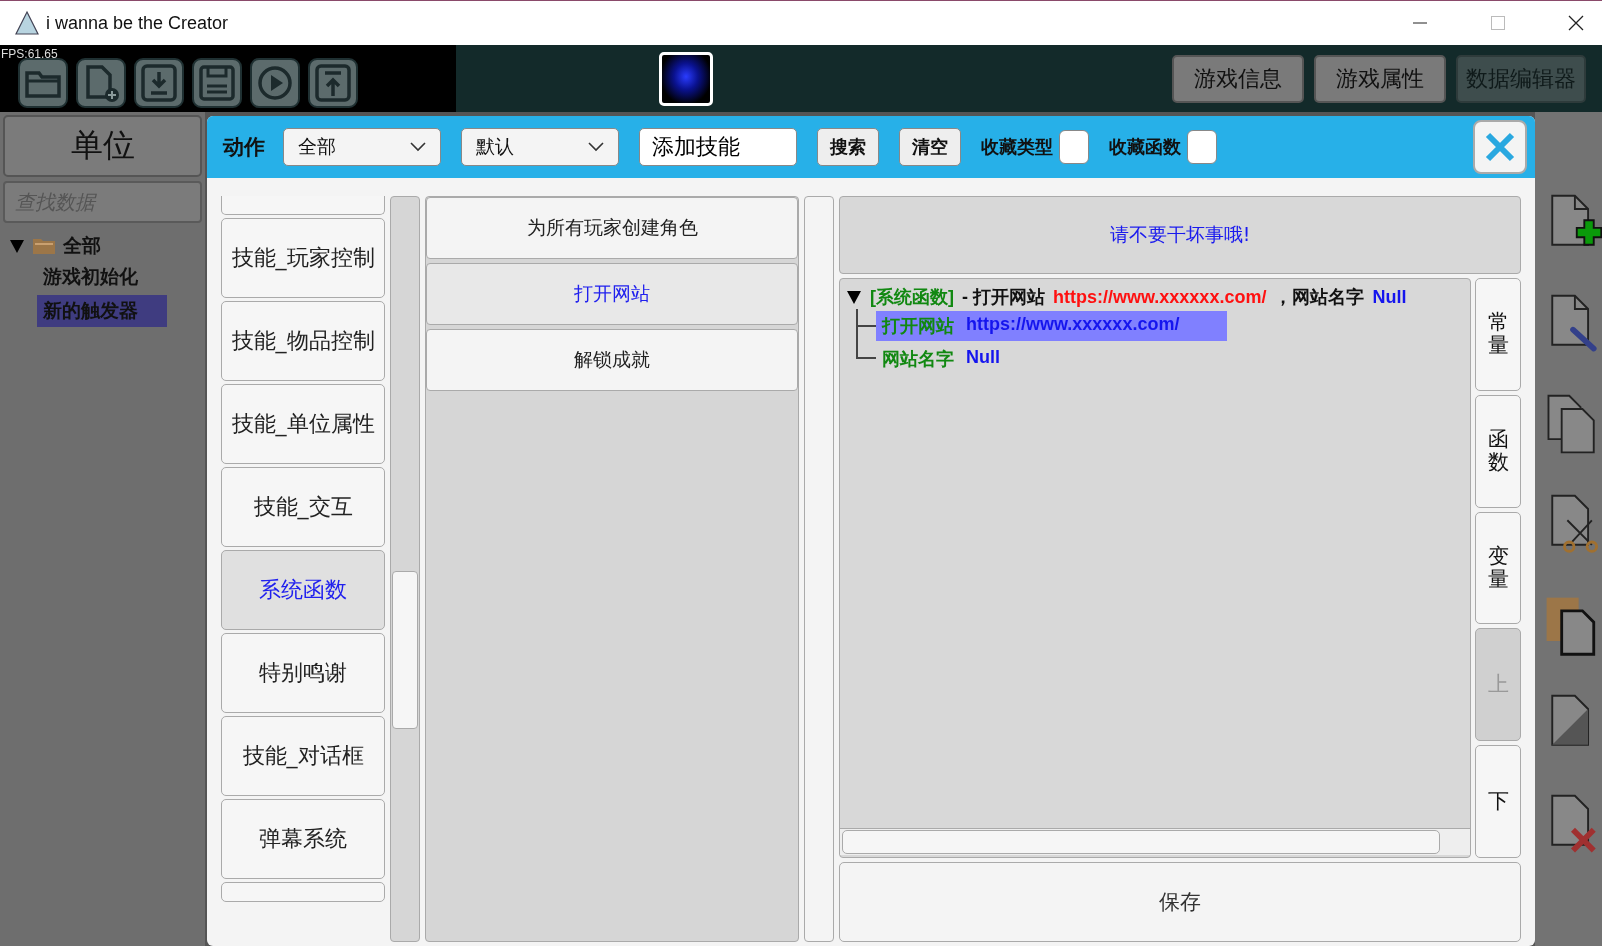 This screenshot has height=946, width=1602. Describe the element at coordinates (912, 297) in the screenshot. I see `tree-node-text: [系统函数]` at that location.